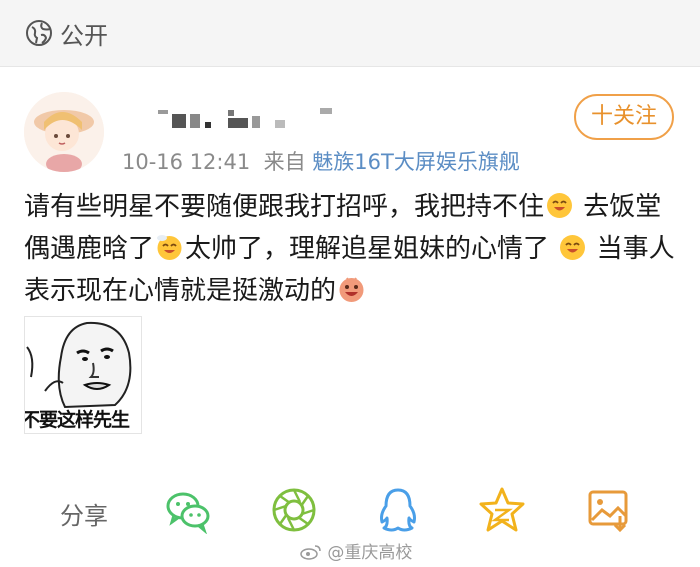  I want to click on avatar, so click(64, 132).